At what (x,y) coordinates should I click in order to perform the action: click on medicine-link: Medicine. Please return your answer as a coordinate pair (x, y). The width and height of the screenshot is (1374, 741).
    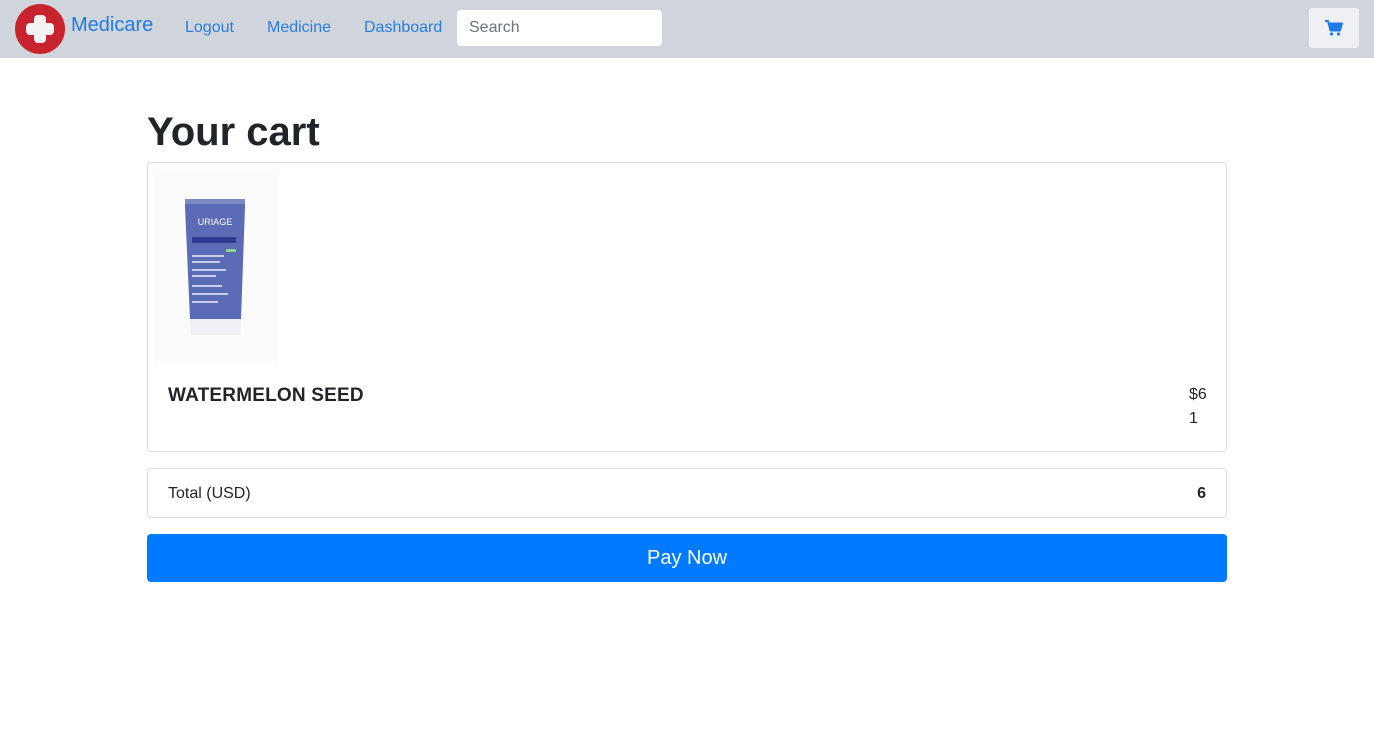
    Looking at the image, I should click on (299, 28).